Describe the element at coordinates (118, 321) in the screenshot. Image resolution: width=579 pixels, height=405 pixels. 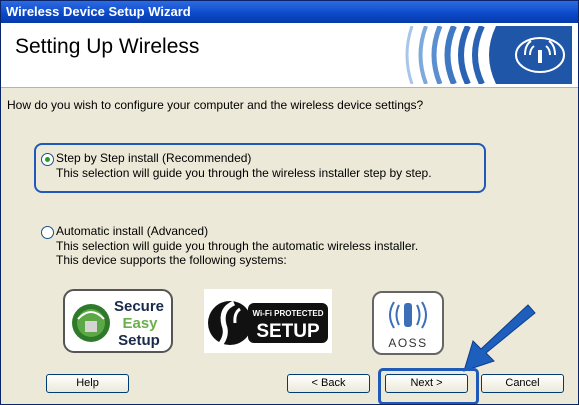
I see `secure-easy-setup-logo: Secure Easy Setup` at that location.